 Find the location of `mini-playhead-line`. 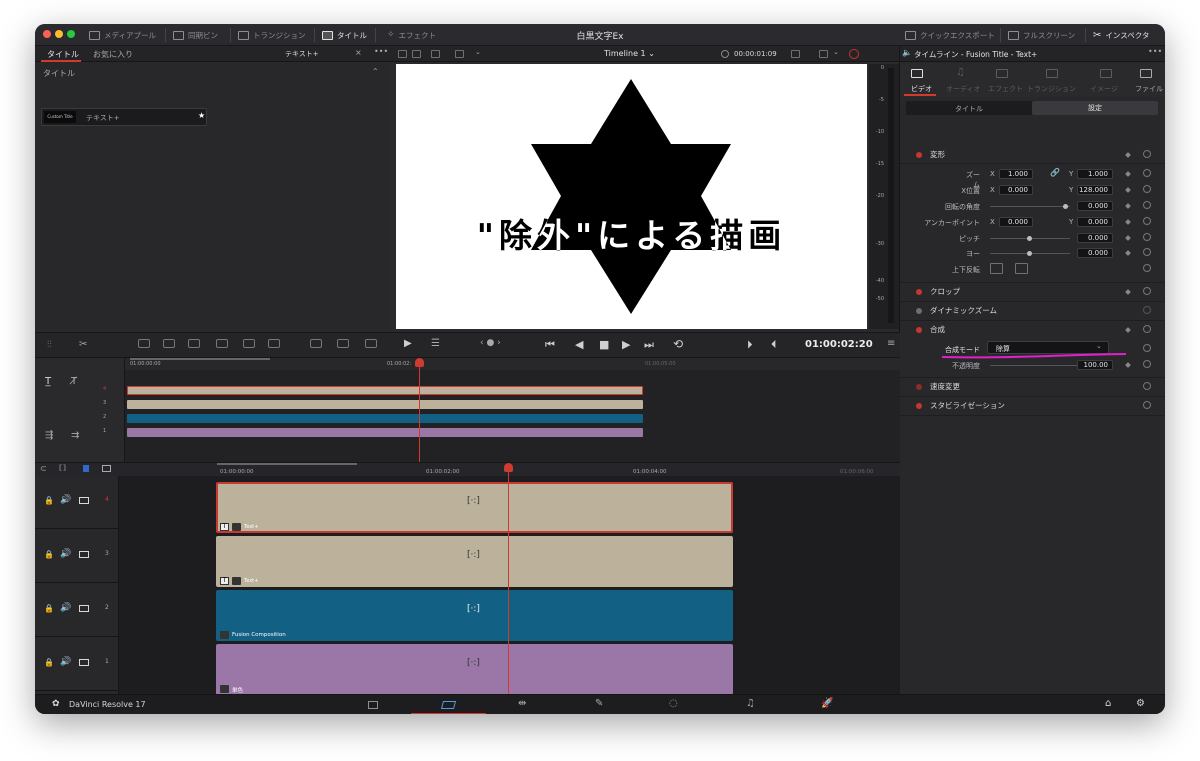

mini-playhead-line is located at coordinates (419, 410).